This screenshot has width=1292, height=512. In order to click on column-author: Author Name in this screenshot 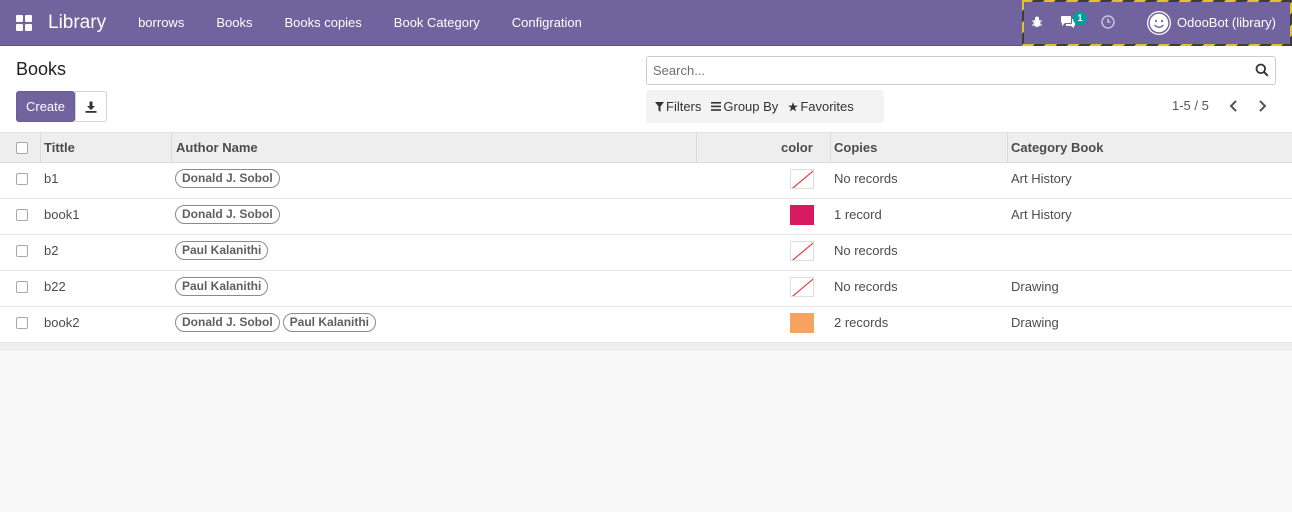, I will do `click(217, 147)`.